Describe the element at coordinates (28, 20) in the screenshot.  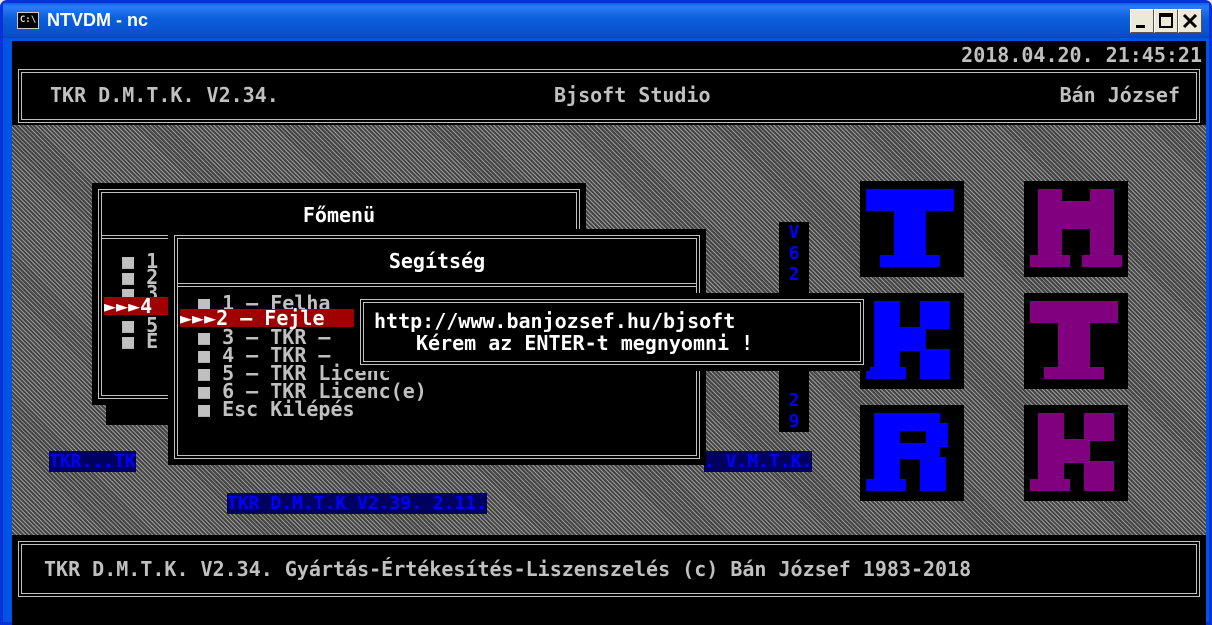
I see `console-app-icon: C:\` at that location.